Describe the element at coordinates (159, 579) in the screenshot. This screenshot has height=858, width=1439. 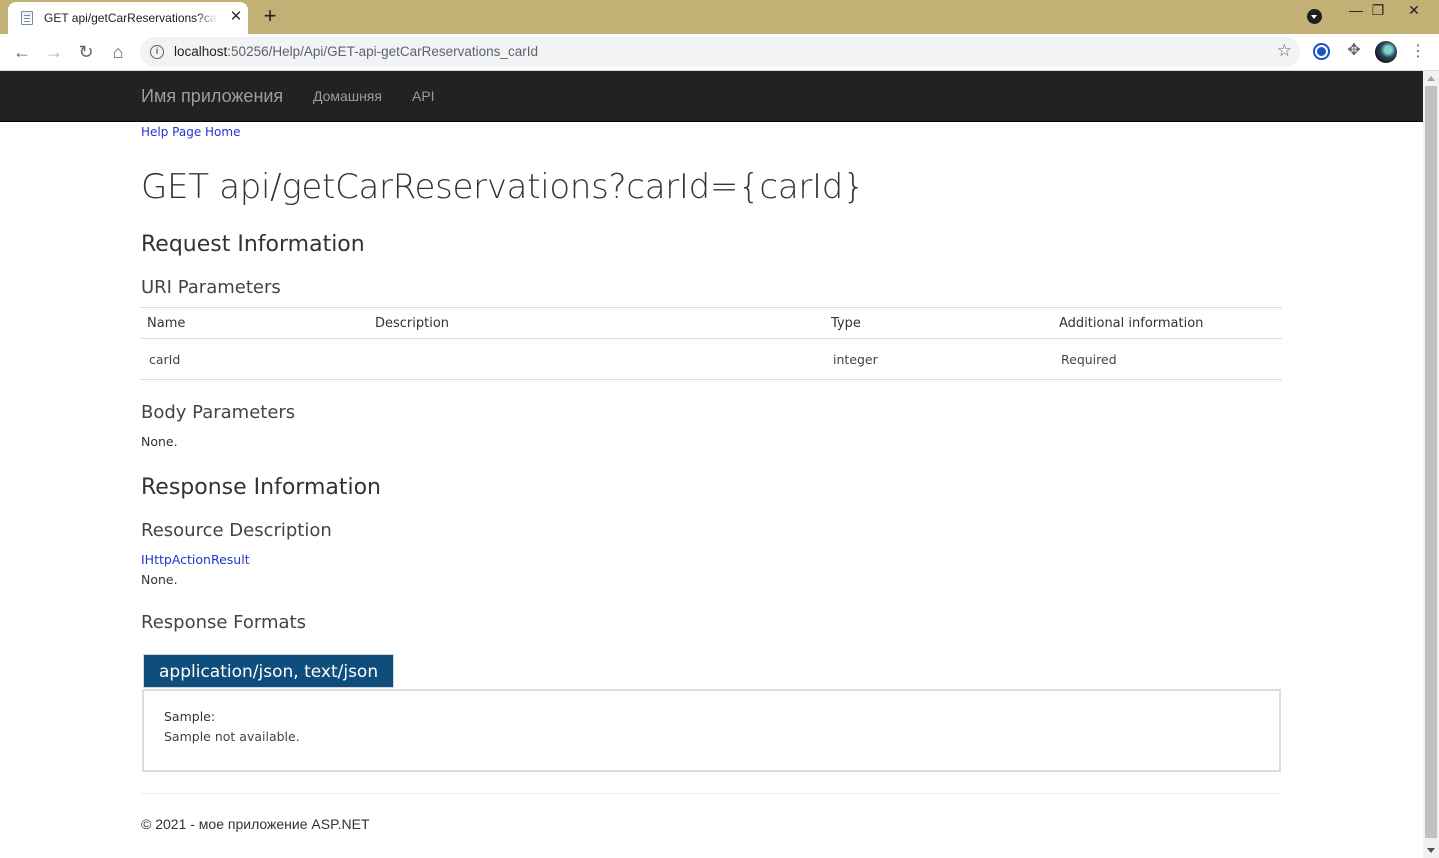
I see `resource-description-value: None.` at that location.